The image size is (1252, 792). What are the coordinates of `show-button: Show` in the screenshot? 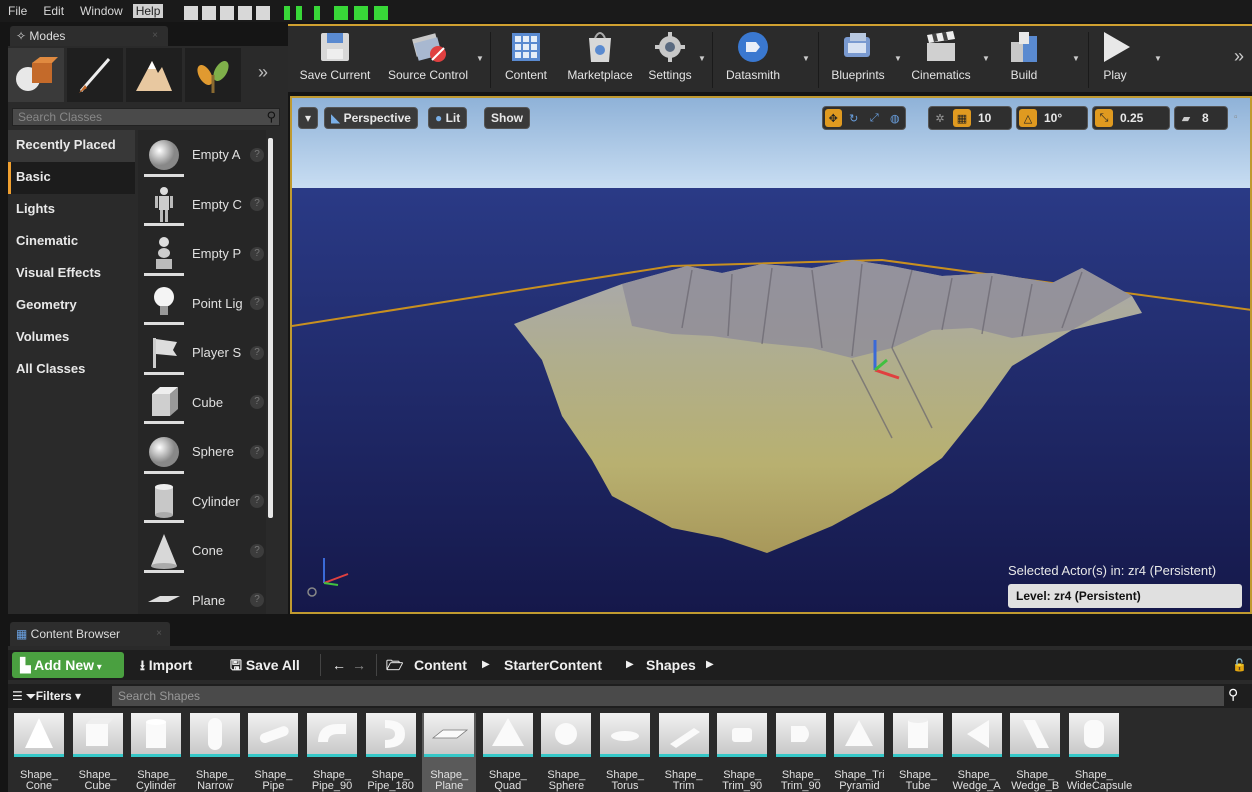 It's located at (507, 118).